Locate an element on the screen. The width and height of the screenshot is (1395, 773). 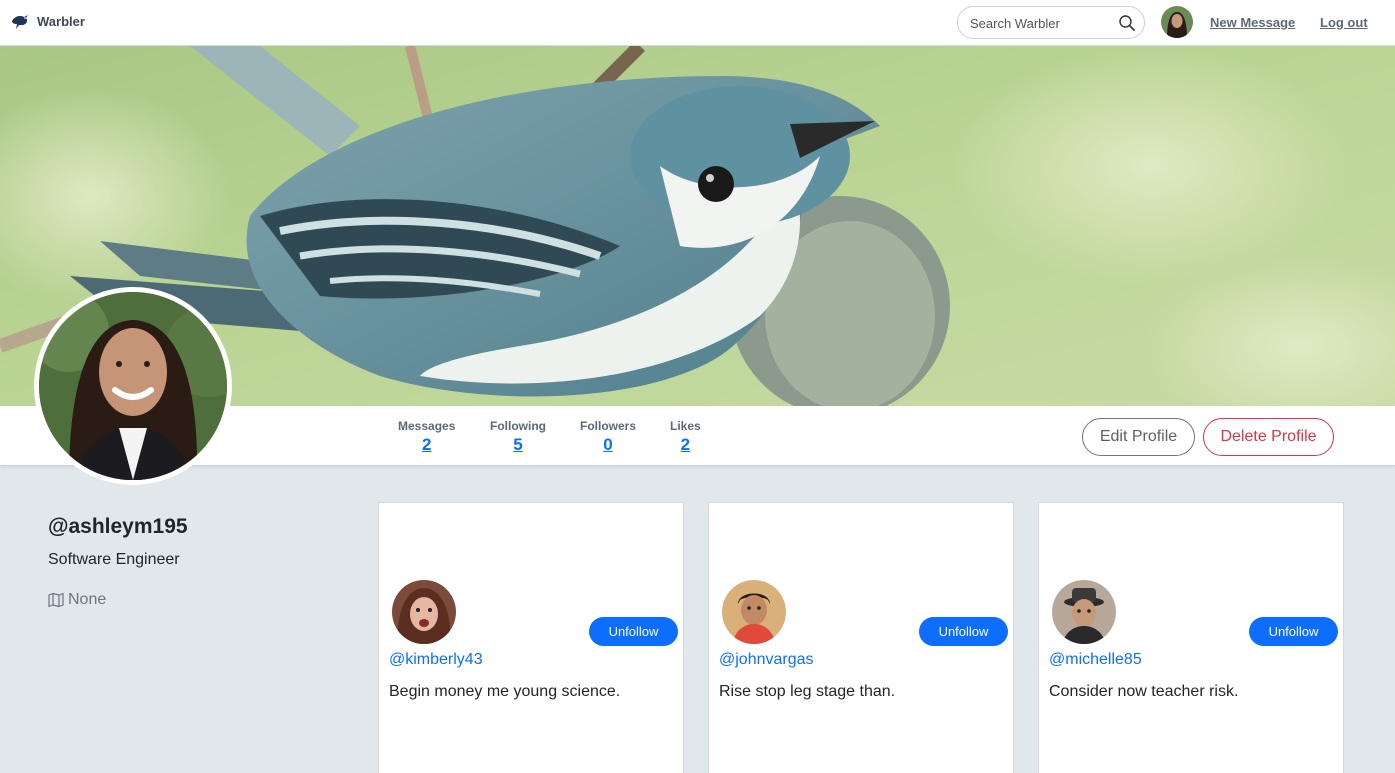
delete-profile-button: Delete Profile is located at coordinates (1268, 437).